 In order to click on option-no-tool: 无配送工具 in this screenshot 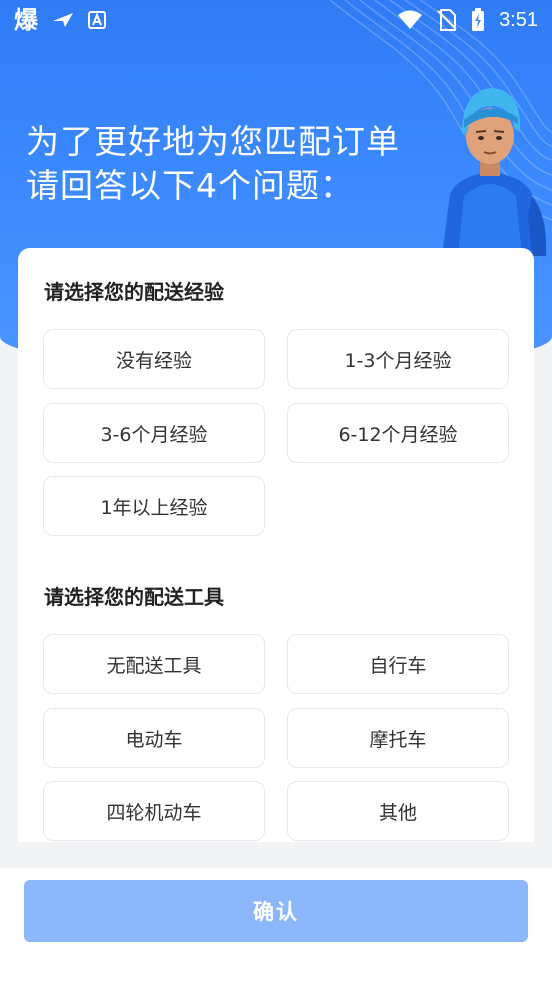, I will do `click(154, 664)`.